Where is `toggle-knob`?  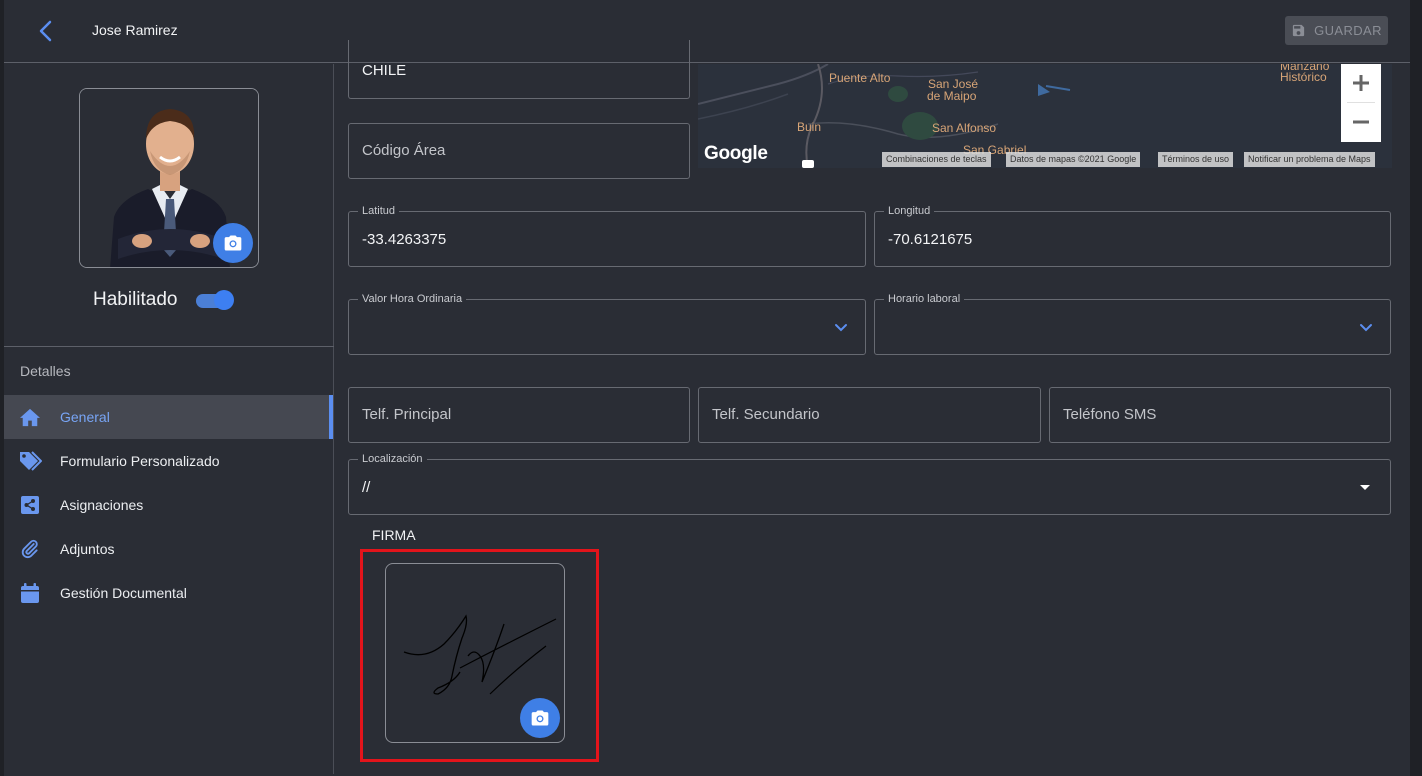 toggle-knob is located at coordinates (223, 300).